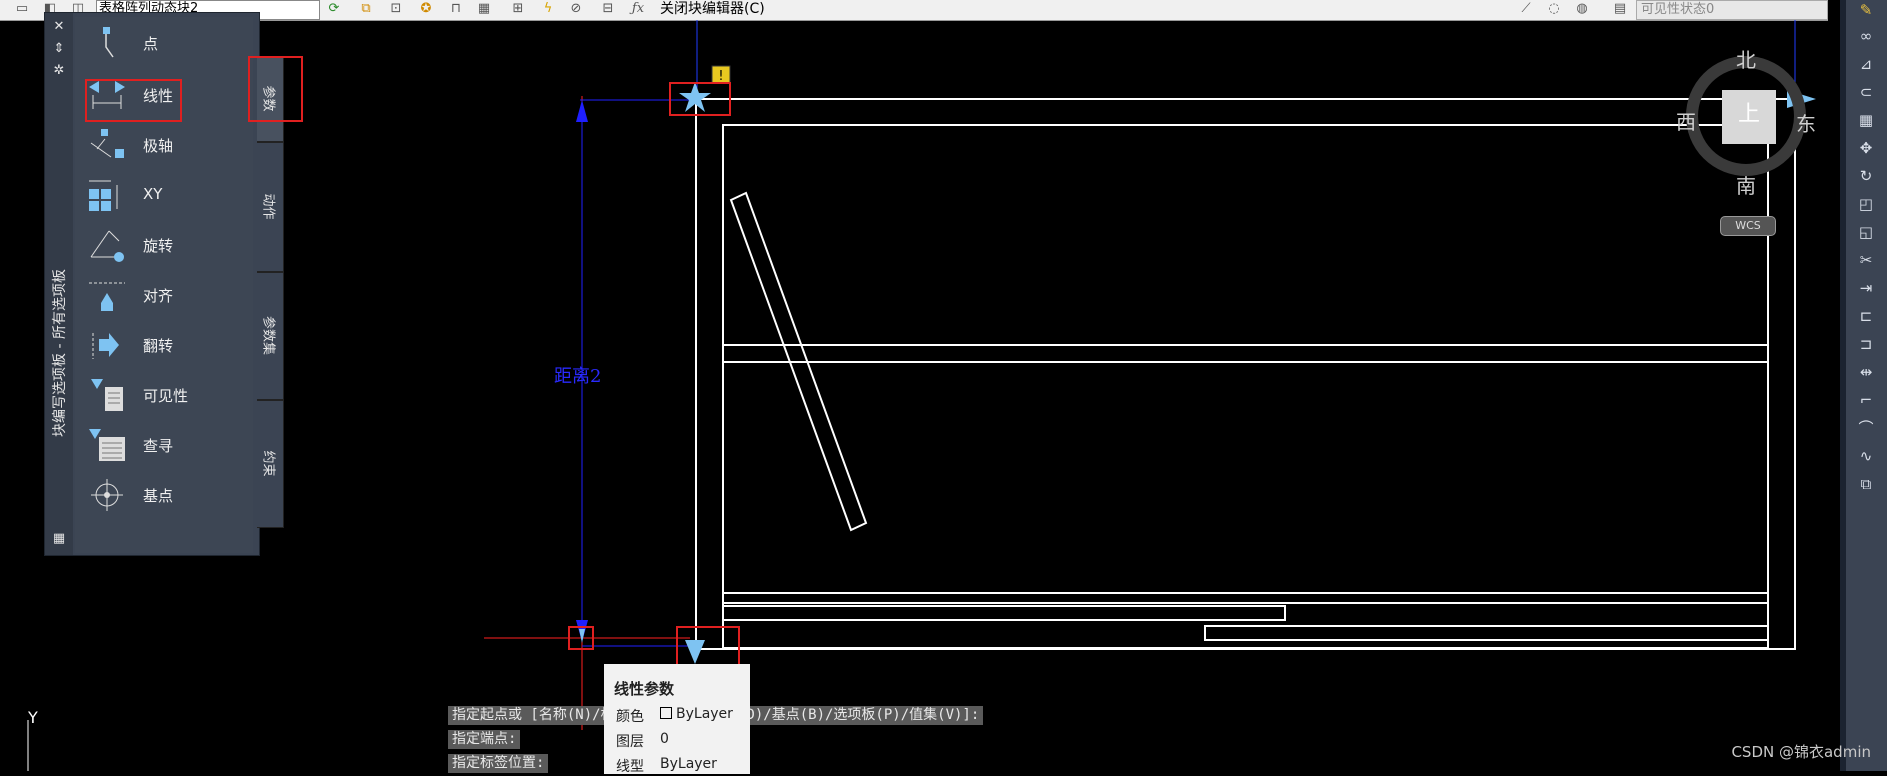 This screenshot has width=1887, height=776. I want to click on explode-icon: ⧉, so click(1866, 484).